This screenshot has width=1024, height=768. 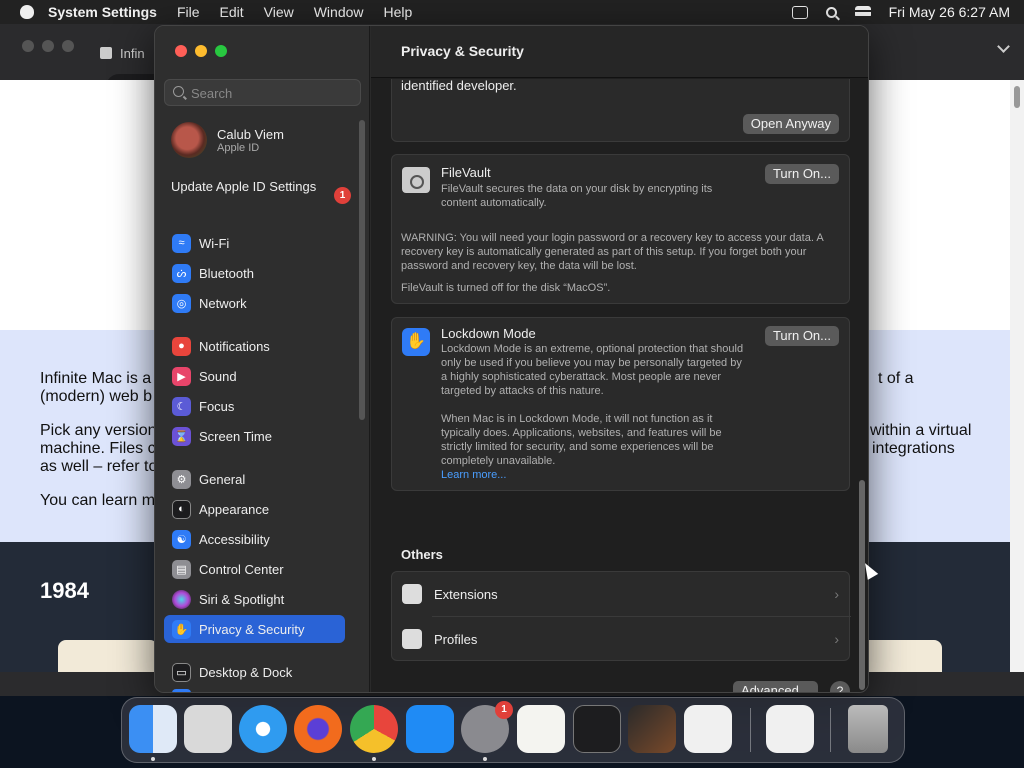 I want to click on sidebar-item-focus: ☾ Focus, so click(x=254, y=406).